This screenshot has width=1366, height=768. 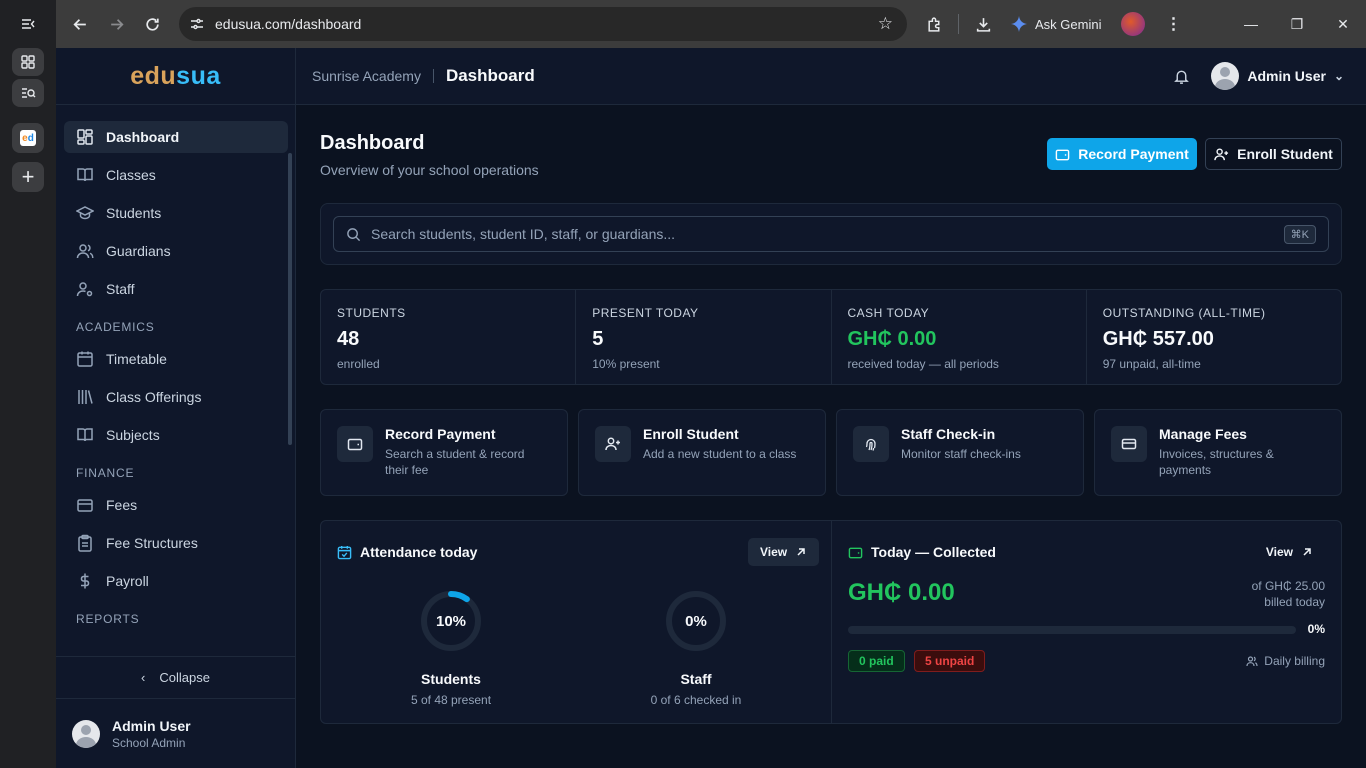 I want to click on breadcrumb-school: Sunrise Academy, so click(x=366, y=76).